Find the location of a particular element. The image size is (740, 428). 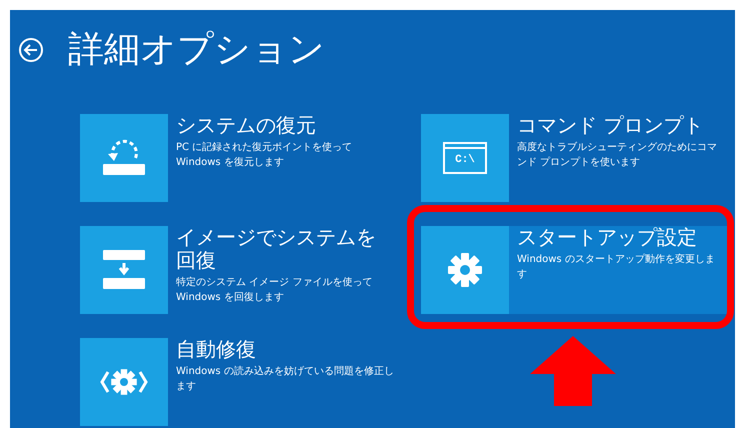

option-title: スタートアップ設定 is located at coordinates (607, 237).